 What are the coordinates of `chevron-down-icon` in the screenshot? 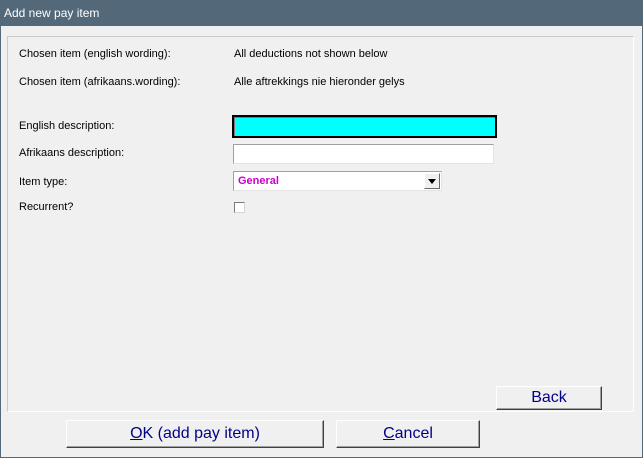 It's located at (432, 181).